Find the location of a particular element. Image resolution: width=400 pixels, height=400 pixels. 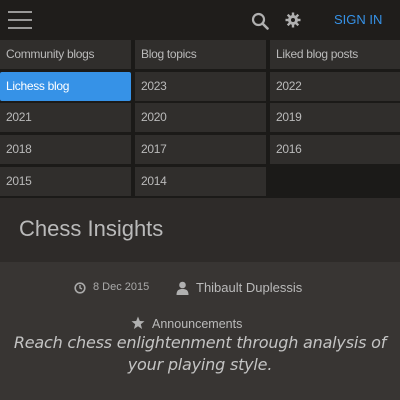

menu-item-year-2018: 2018 is located at coordinates (65, 149).